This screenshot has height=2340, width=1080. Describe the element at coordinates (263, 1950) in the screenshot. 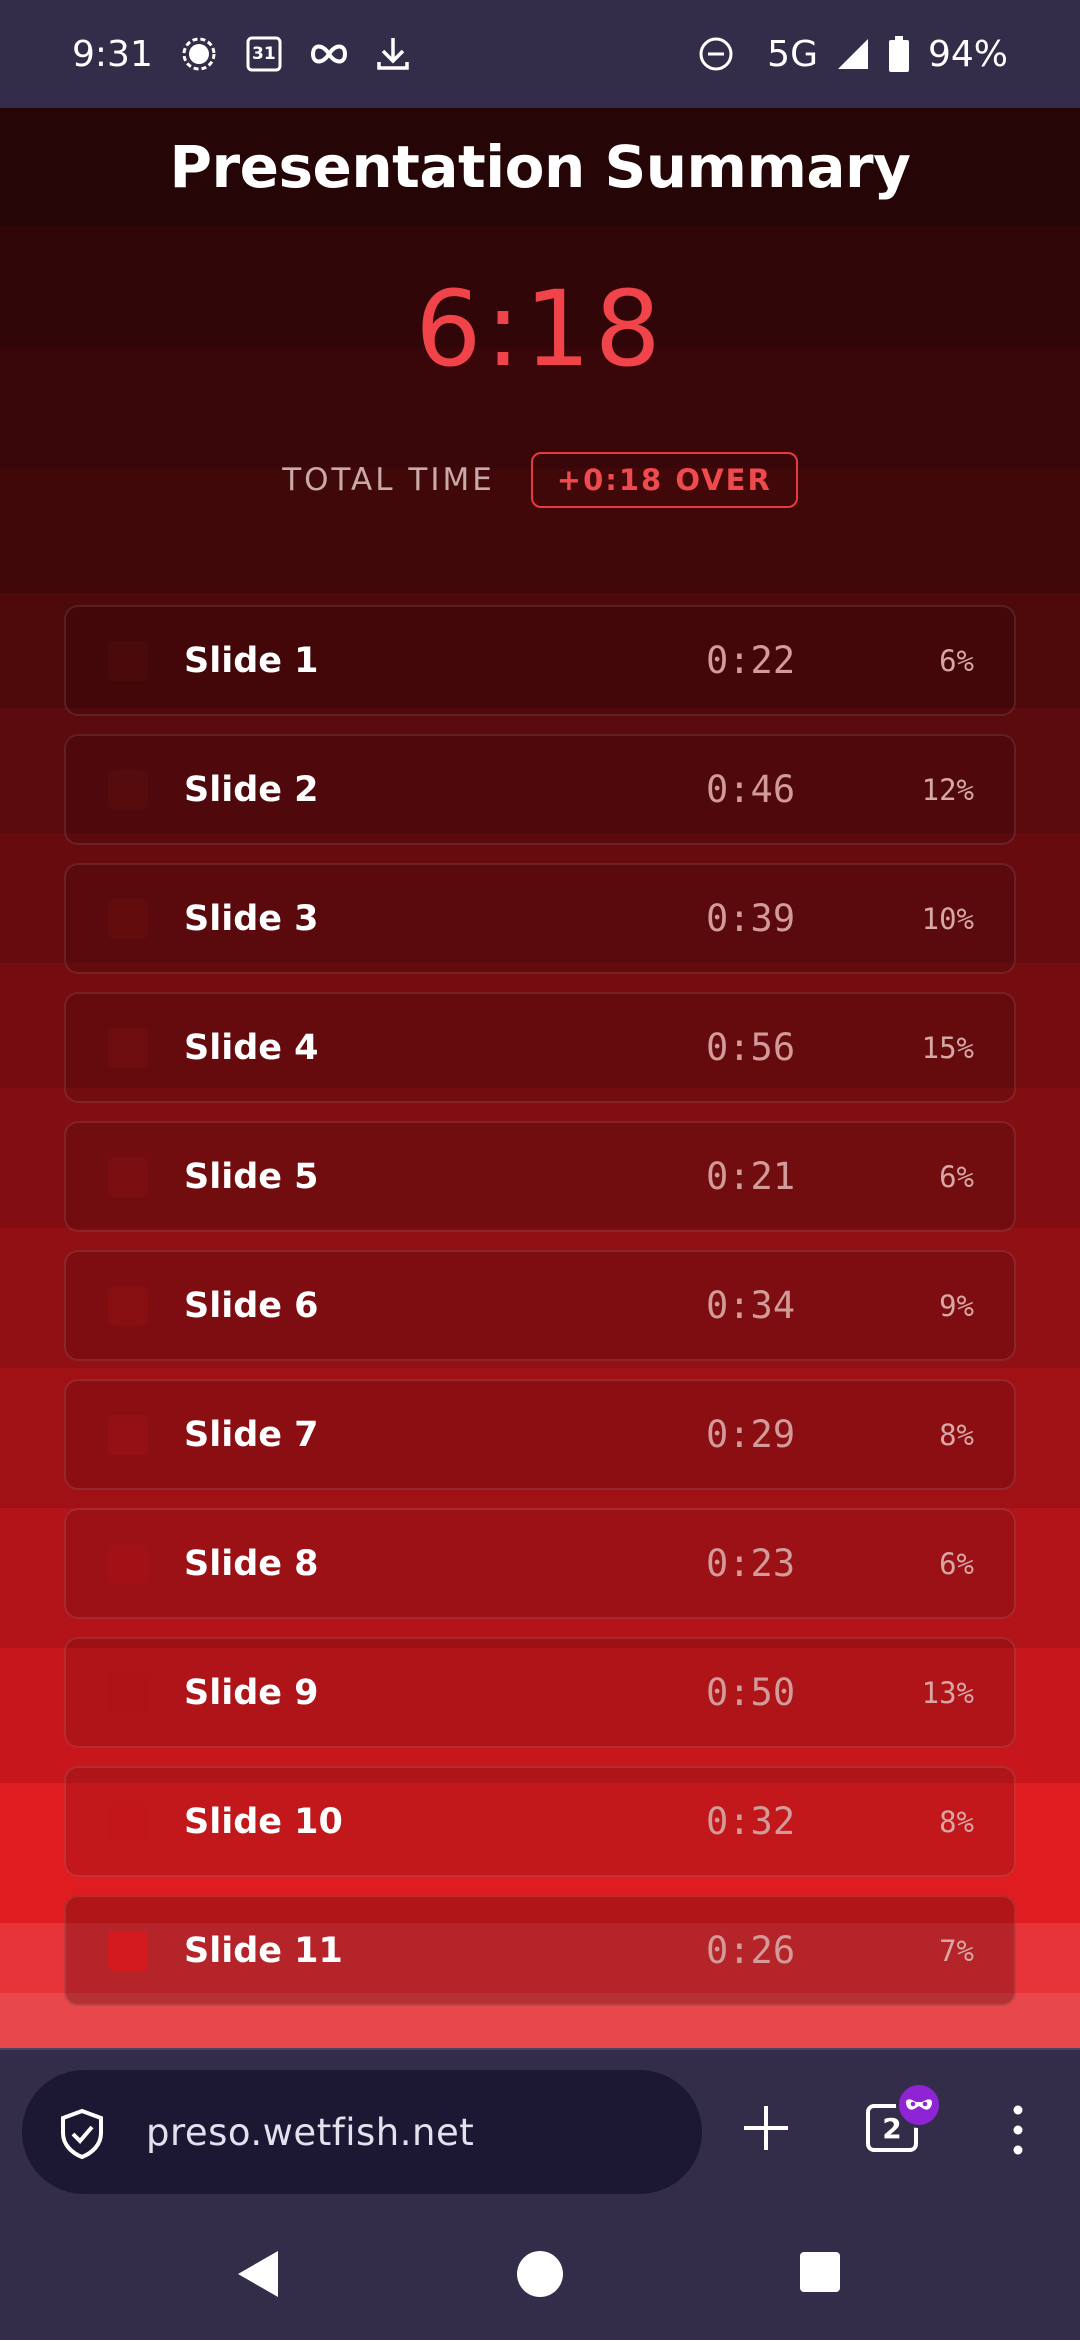

I see `slide-name: Slide 11` at that location.